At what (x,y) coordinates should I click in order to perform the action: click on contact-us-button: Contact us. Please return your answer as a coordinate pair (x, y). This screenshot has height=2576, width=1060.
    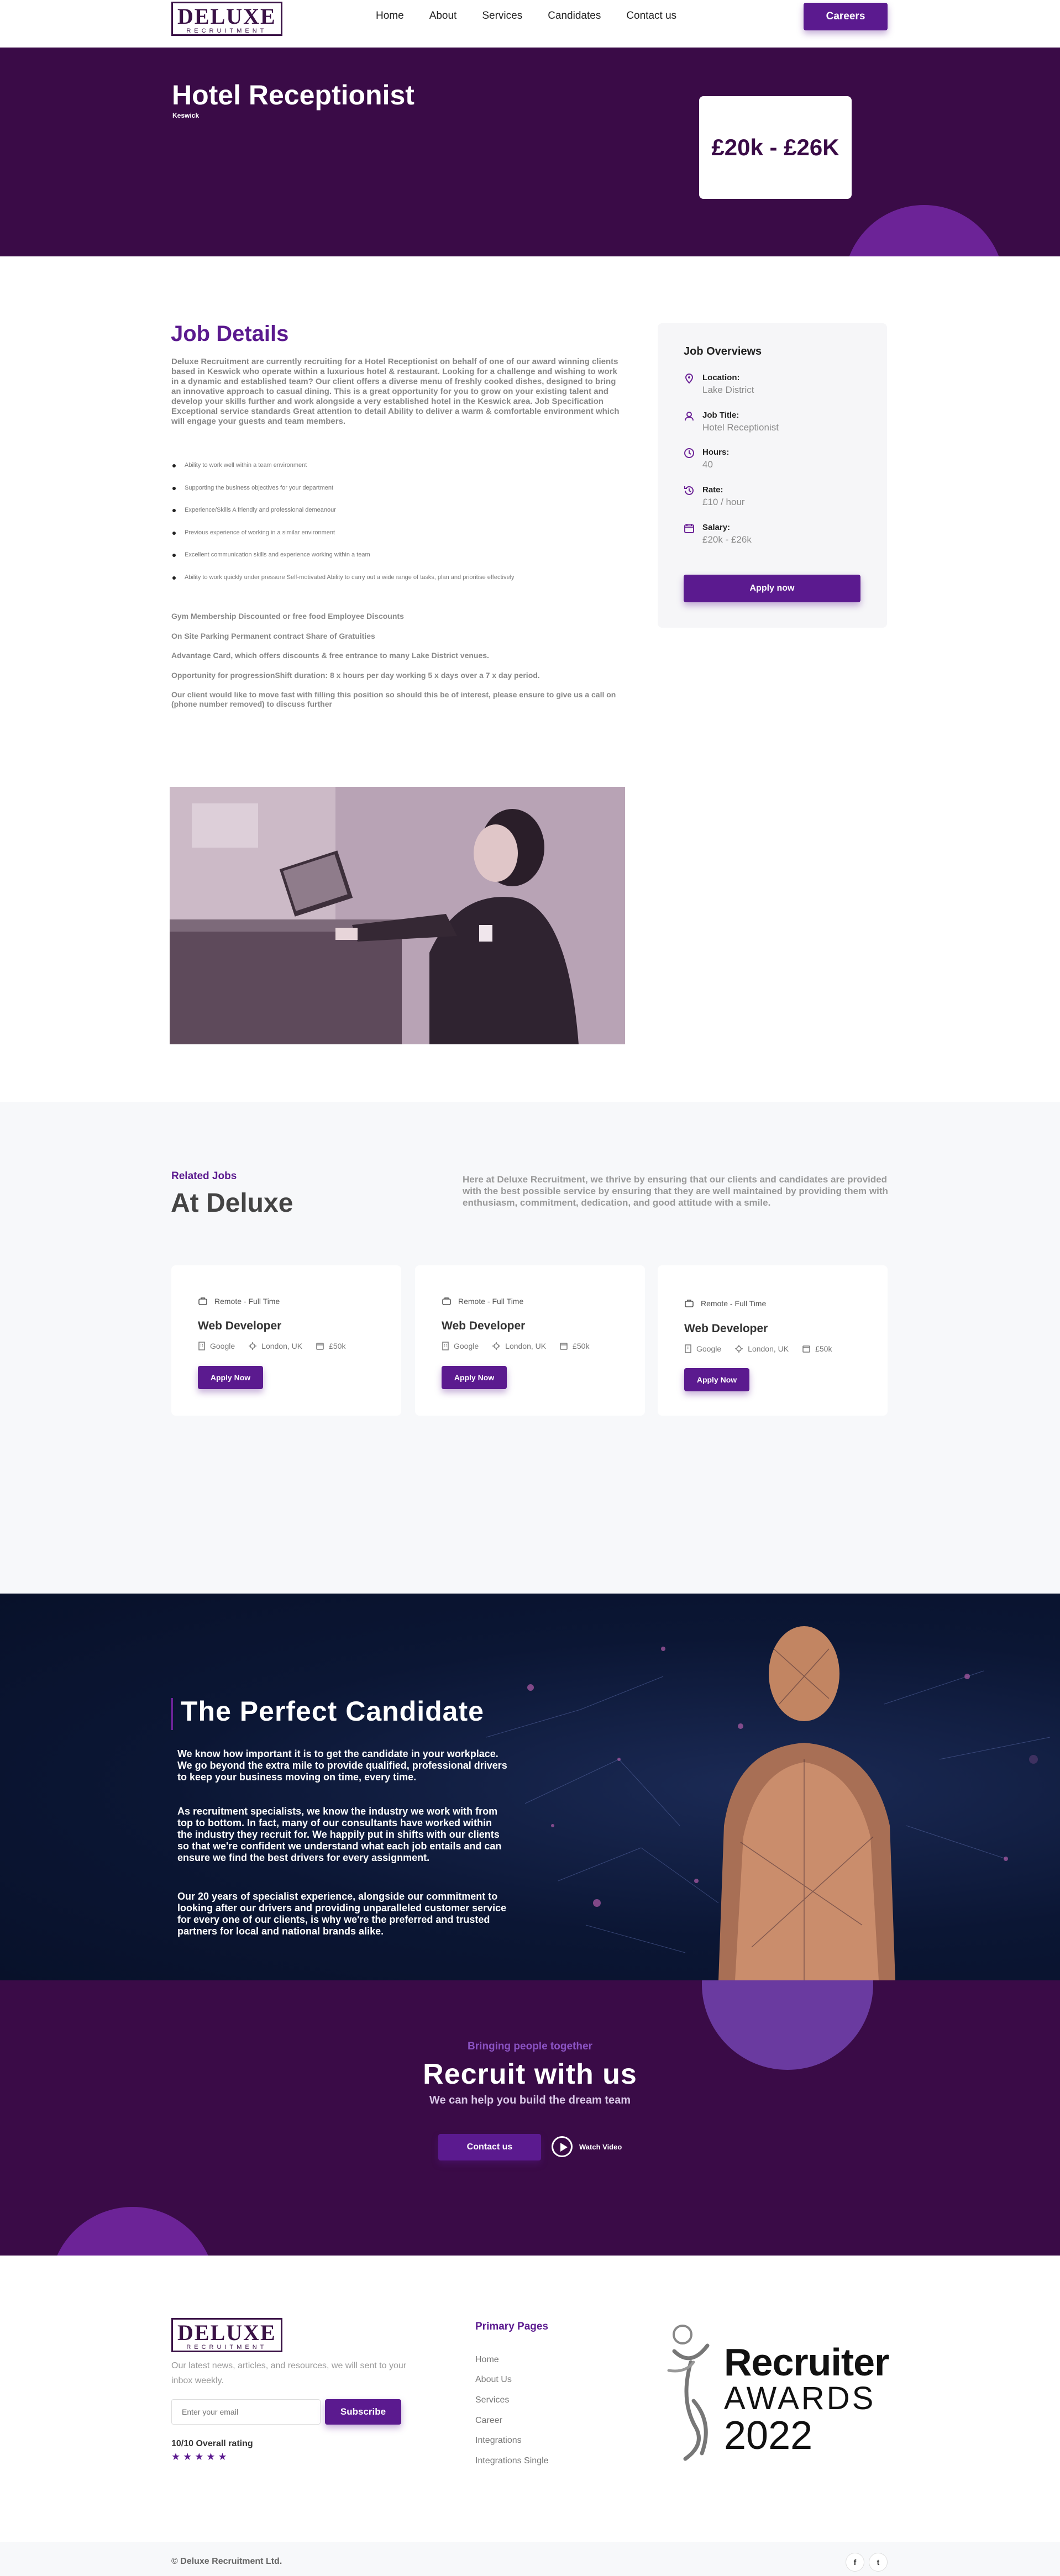
    Looking at the image, I should click on (489, 2147).